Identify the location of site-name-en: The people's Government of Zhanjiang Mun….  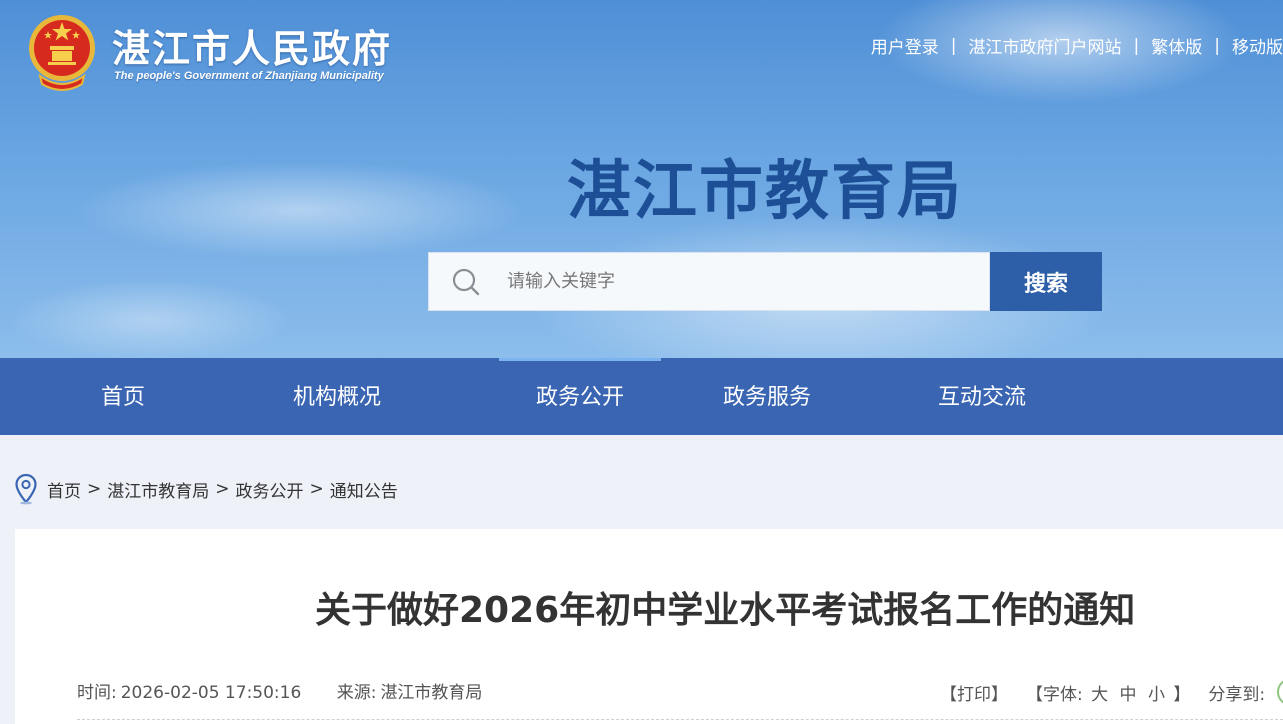
(249, 76).